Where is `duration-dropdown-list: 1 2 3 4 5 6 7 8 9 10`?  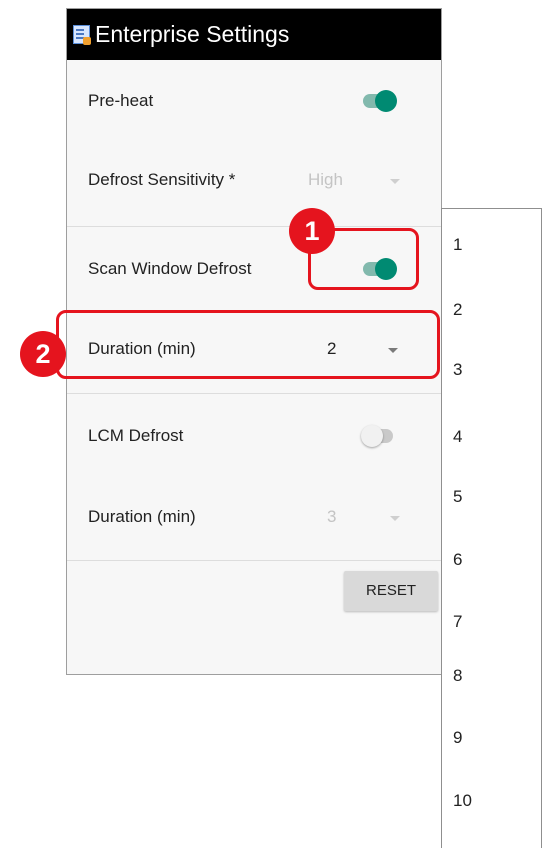 duration-dropdown-list: 1 2 3 4 5 6 7 8 9 10 is located at coordinates (491, 528).